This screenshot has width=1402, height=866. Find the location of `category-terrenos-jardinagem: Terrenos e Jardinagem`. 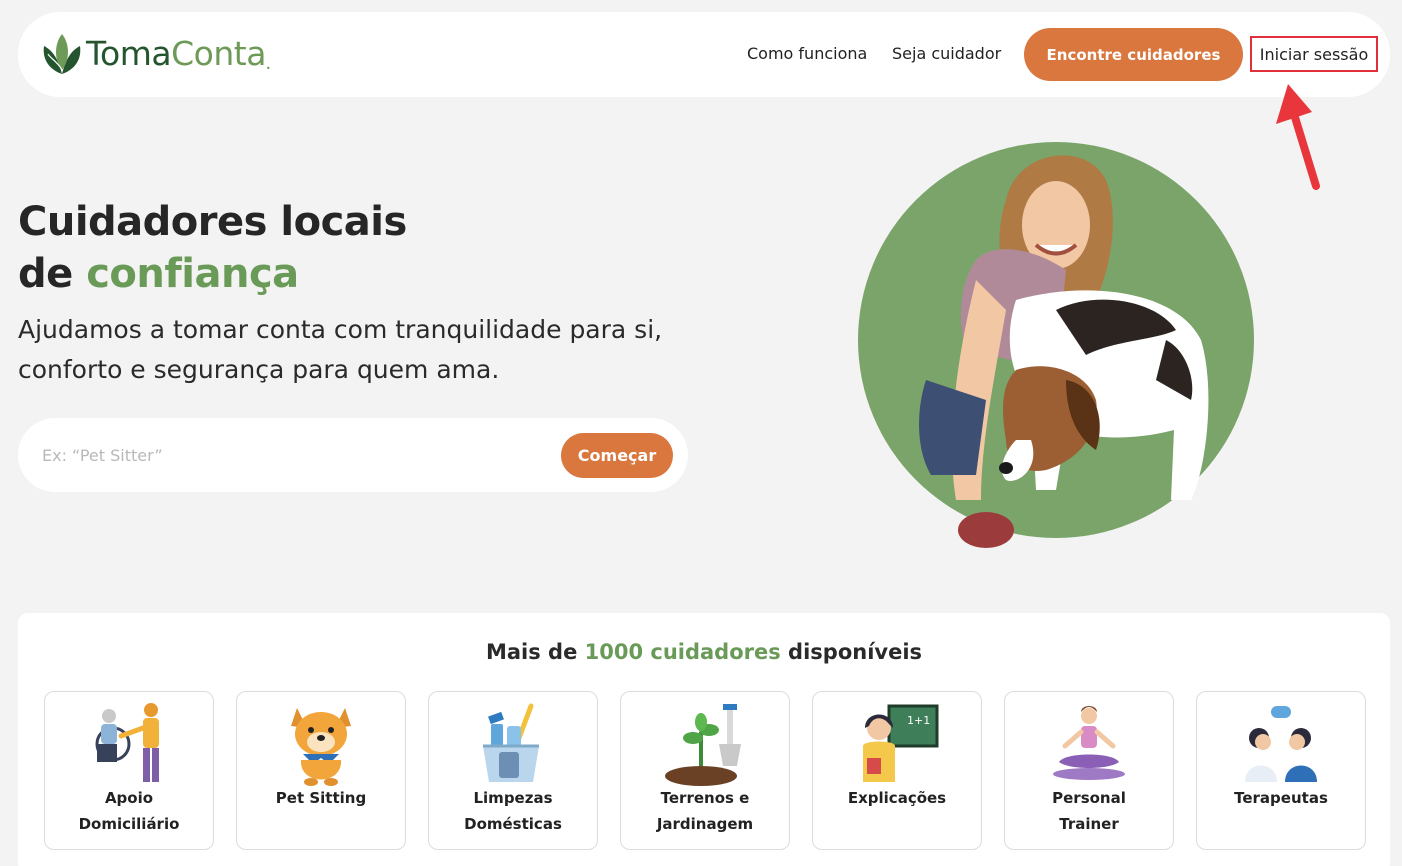

category-terrenos-jardinagem: Terrenos e Jardinagem is located at coordinates (705, 770).